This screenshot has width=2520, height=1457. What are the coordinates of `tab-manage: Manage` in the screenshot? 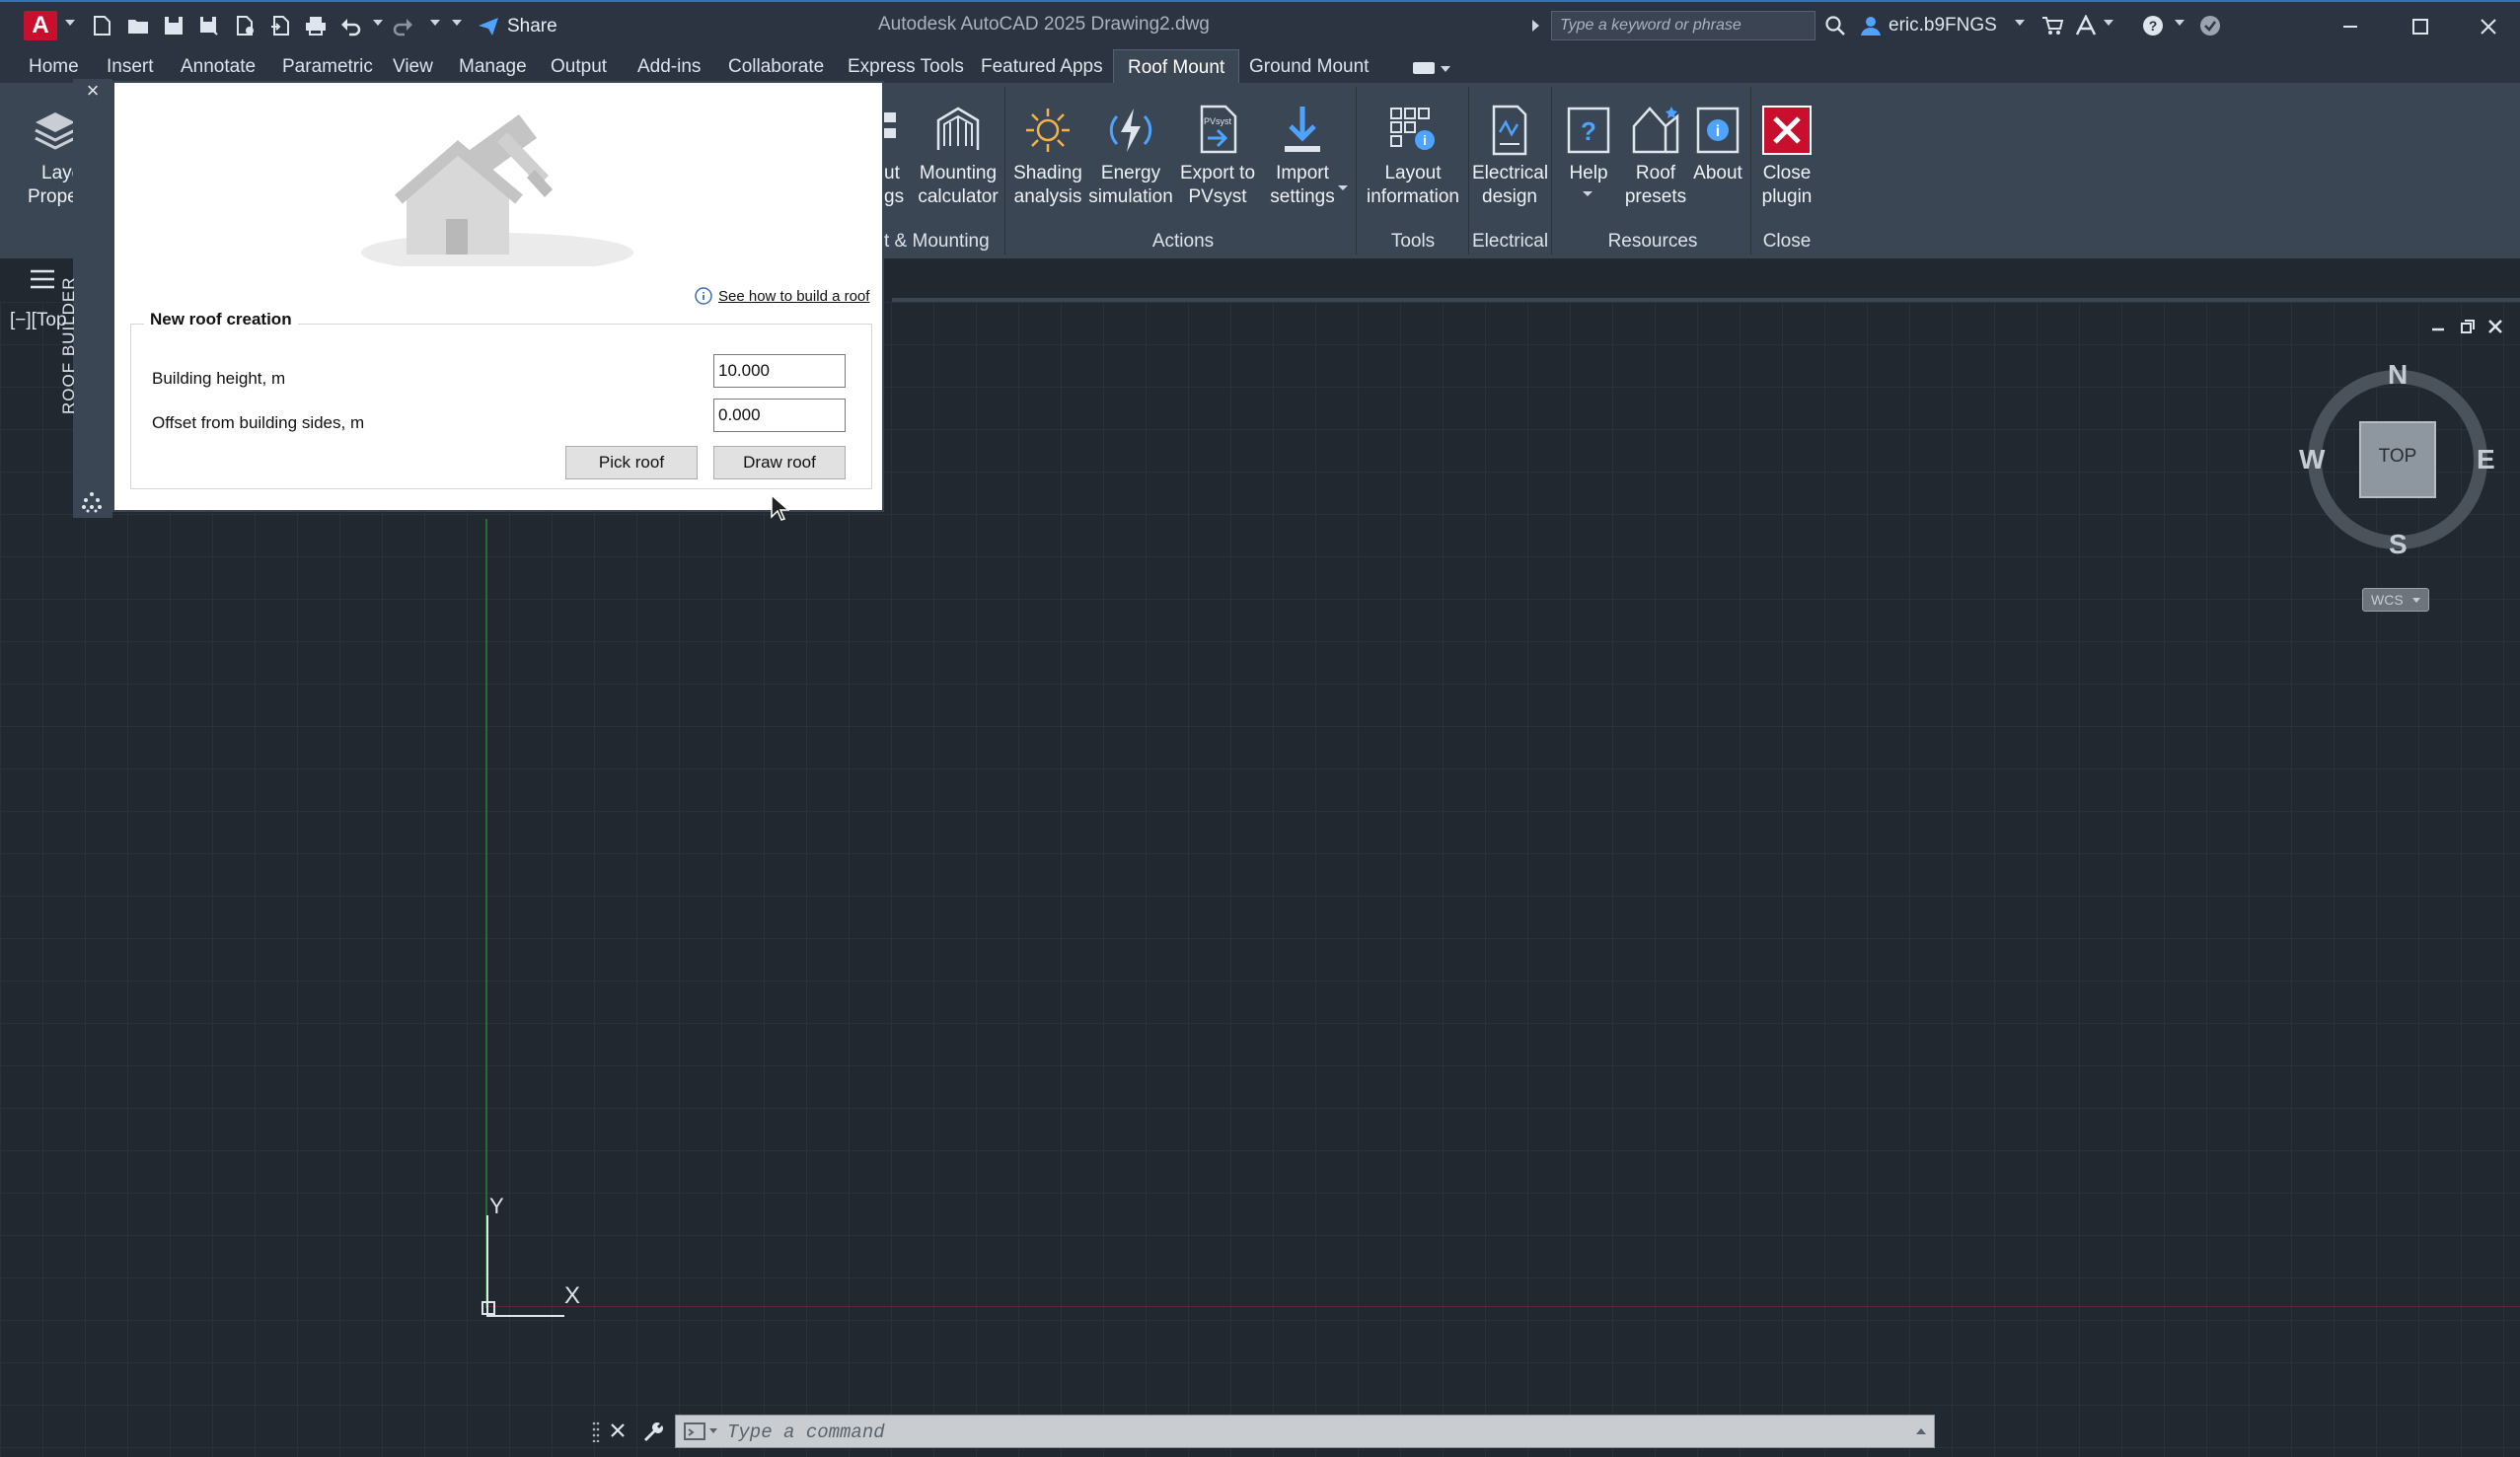 It's located at (493, 67).